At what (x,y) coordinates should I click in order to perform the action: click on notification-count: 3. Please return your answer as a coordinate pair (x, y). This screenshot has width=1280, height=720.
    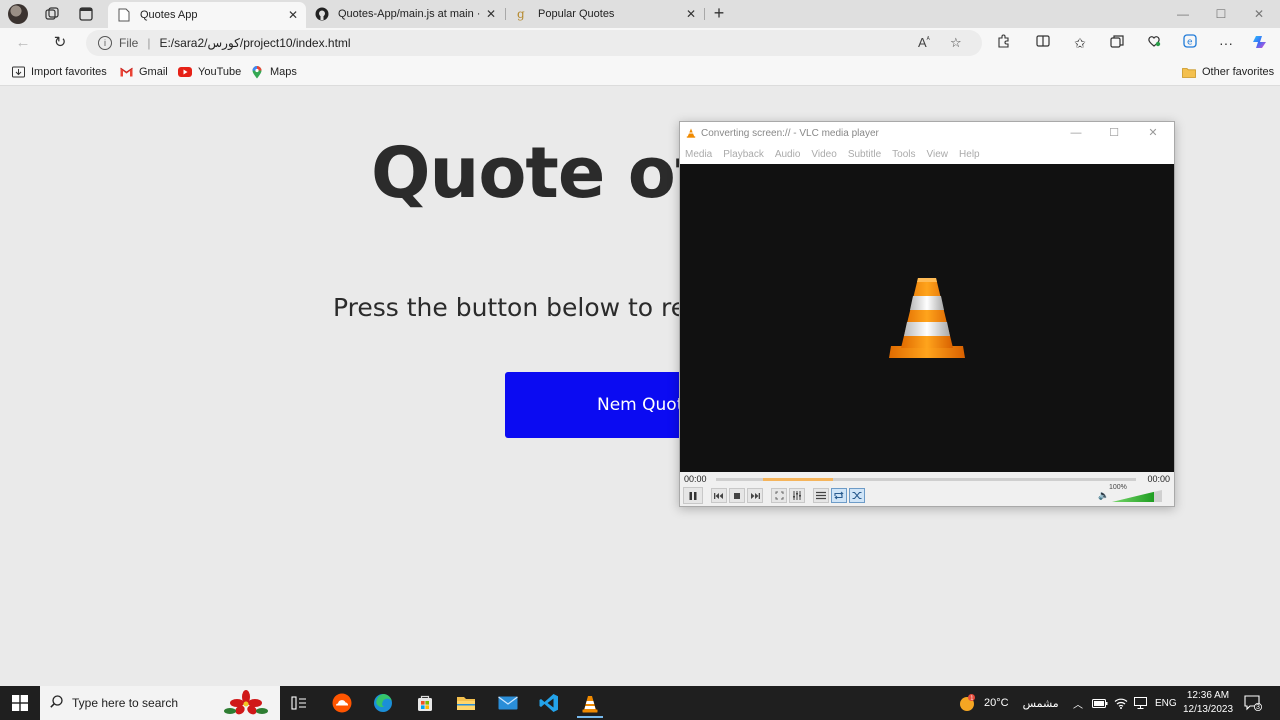
    Looking at the image, I should click on (1258, 707).